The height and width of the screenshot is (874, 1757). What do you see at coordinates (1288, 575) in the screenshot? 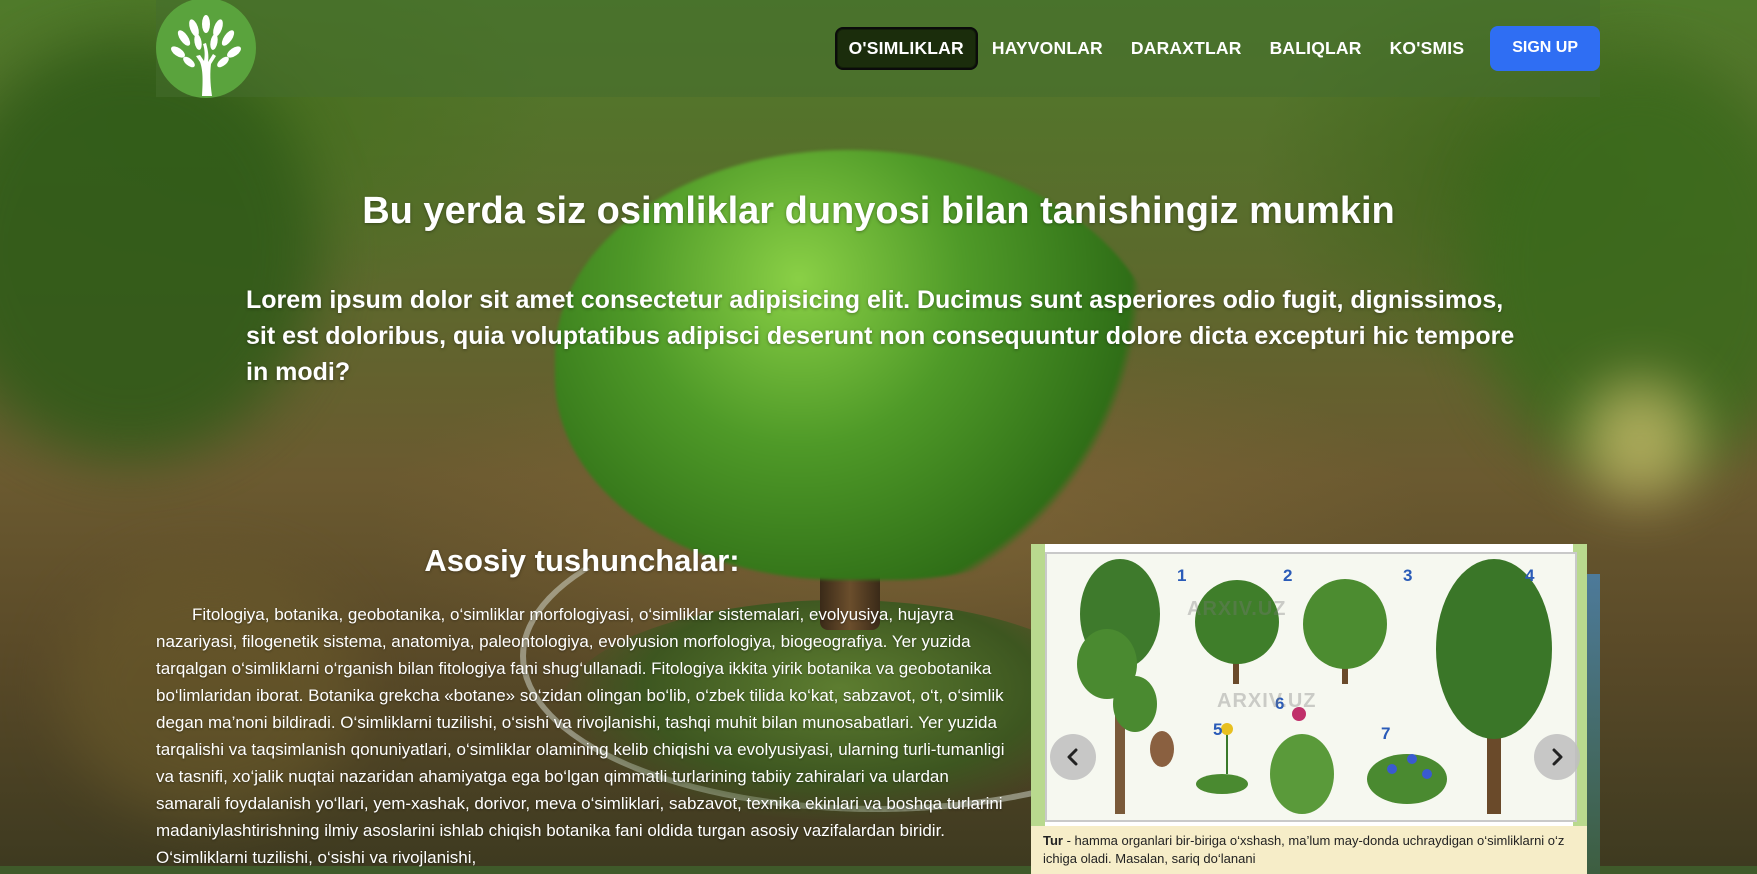
I see `plant-number: 2` at bounding box center [1288, 575].